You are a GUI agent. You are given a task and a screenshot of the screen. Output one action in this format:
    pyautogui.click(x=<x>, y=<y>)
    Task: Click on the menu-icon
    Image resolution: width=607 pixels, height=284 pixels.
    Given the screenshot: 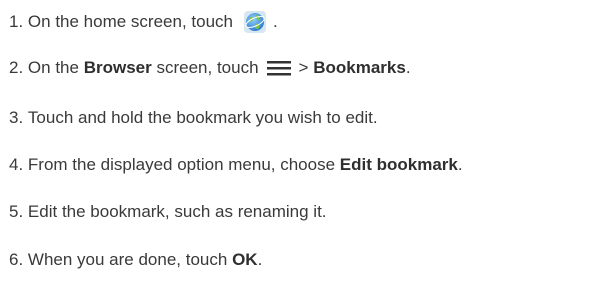 What is the action you would take?
    pyautogui.click(x=278, y=68)
    